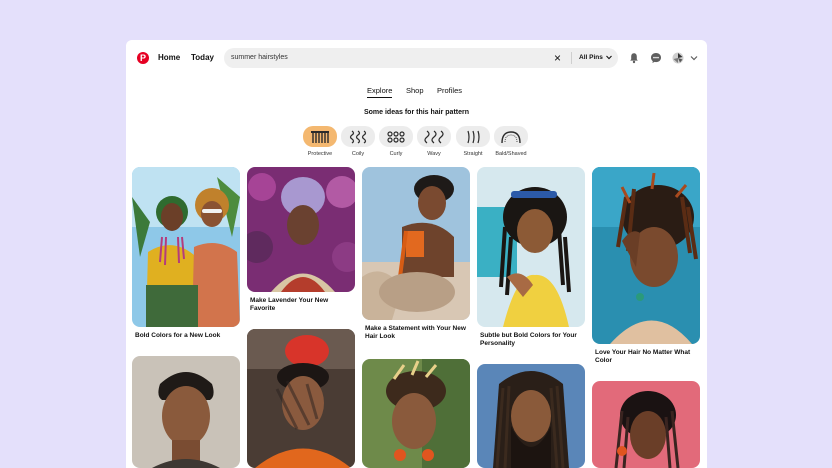 Image resolution: width=832 pixels, height=468 pixels. I want to click on pin-title: Make Lavender Your New Favorite, so click(289, 304).